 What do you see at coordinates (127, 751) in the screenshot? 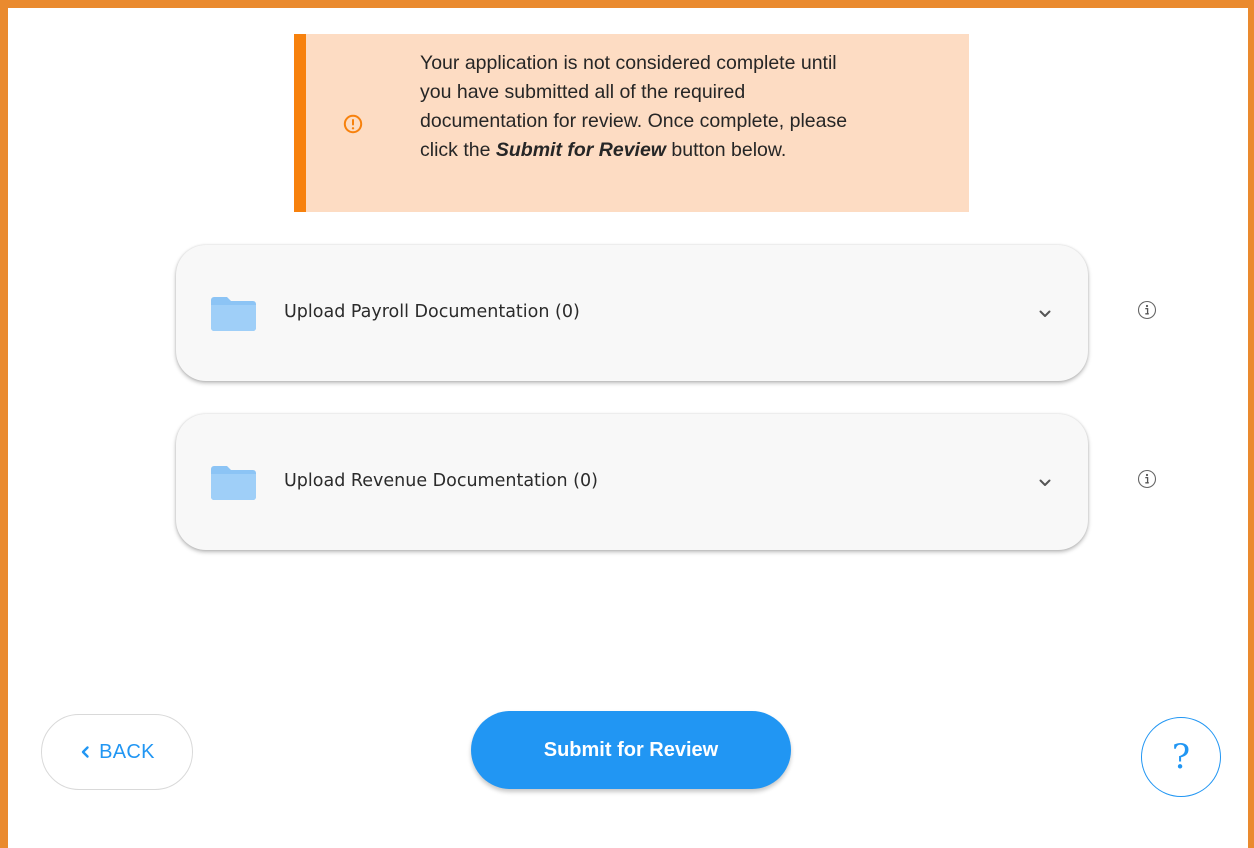
I see `back-label: BACK` at bounding box center [127, 751].